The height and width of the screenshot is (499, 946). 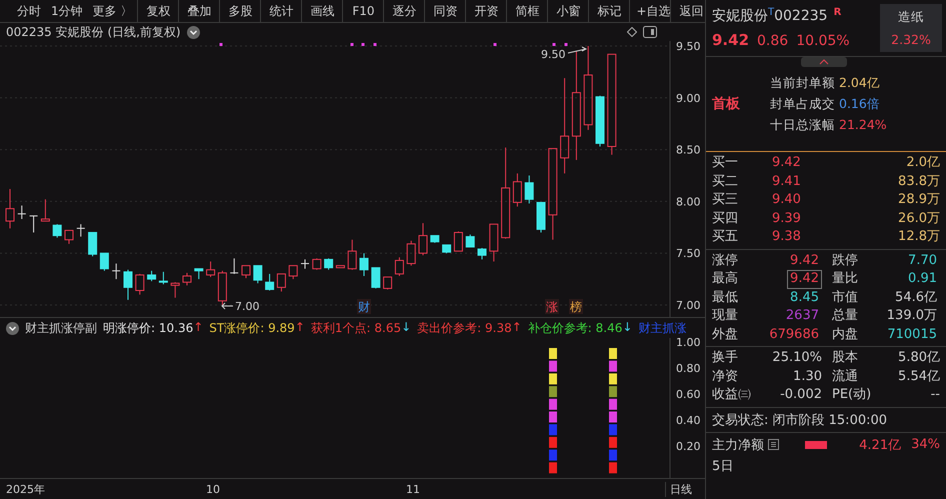 I want to click on stat-value: -0.002, so click(x=800, y=395).